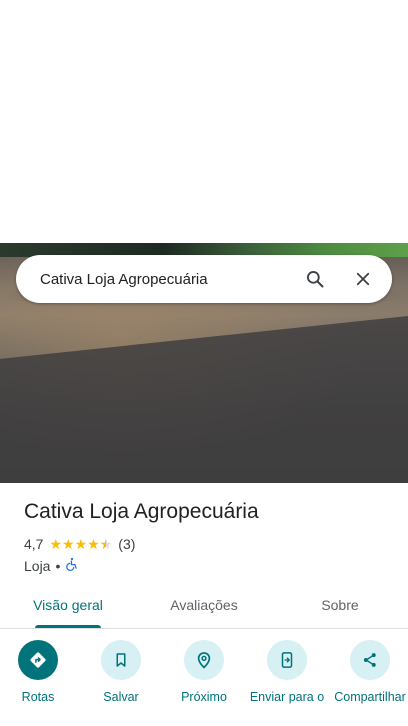 This screenshot has width=408, height=726. I want to click on save-label: Salvar, so click(121, 697).